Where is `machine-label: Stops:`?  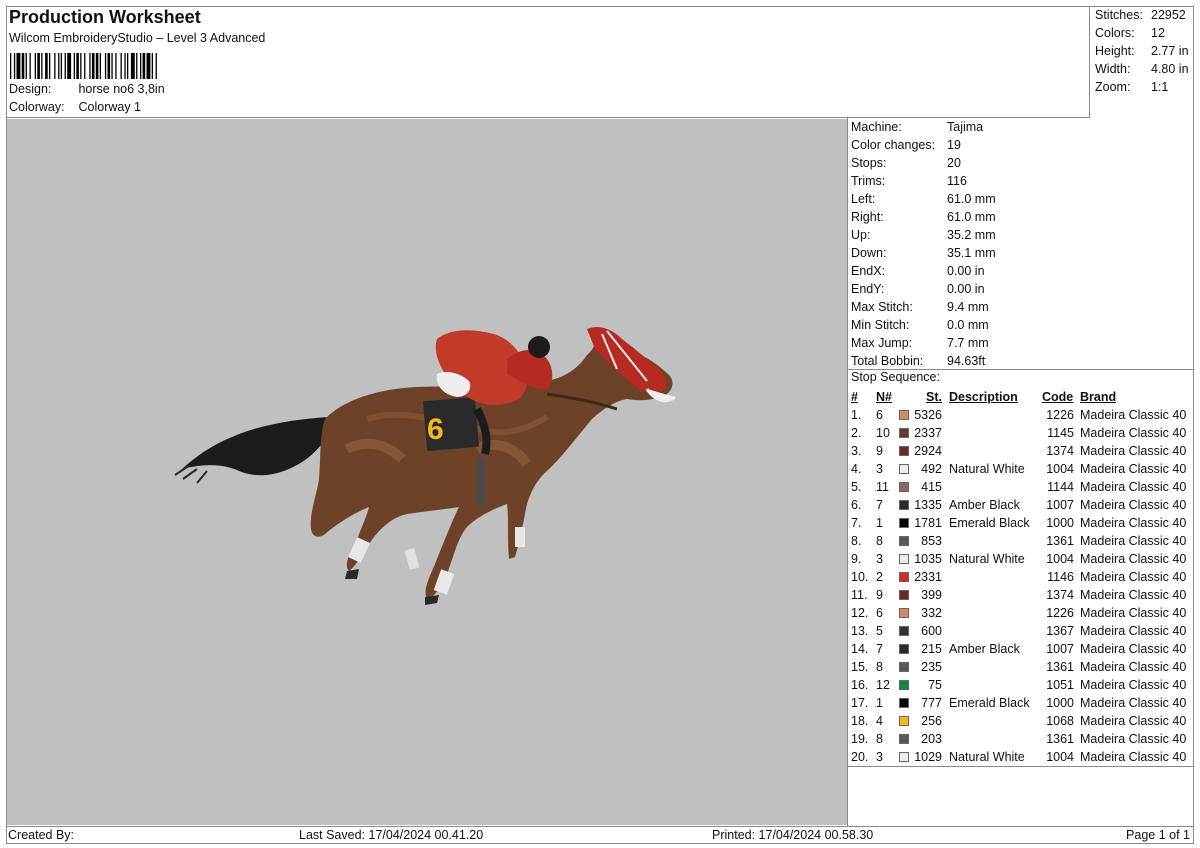
machine-label: Stops: is located at coordinates (869, 163).